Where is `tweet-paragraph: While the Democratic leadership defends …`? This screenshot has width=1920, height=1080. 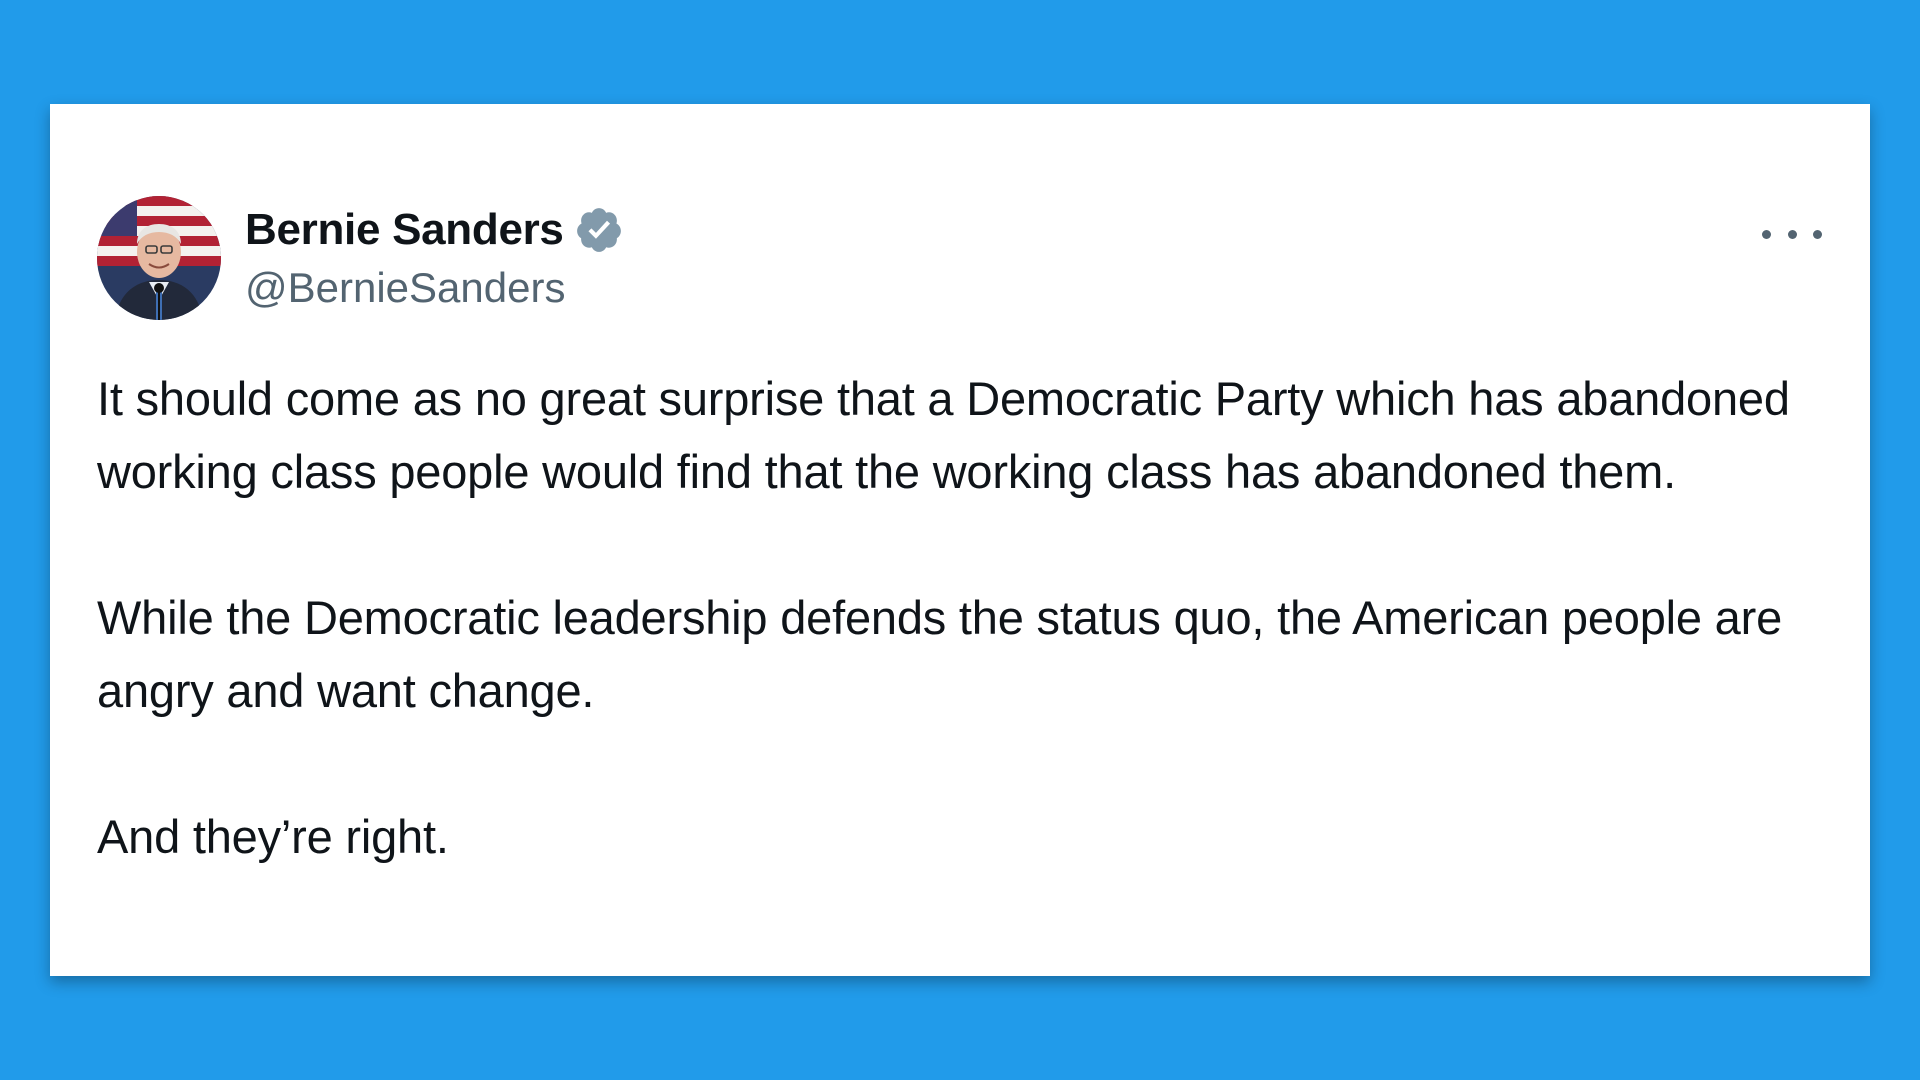 tweet-paragraph: While the Democratic leadership defends … is located at coordinates (946, 654).